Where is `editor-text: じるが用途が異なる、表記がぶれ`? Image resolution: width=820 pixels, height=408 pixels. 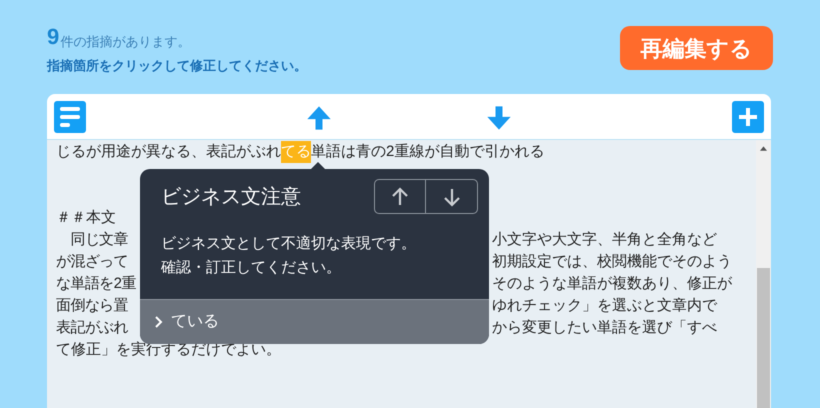
editor-text: じるが用途が異なる、表記がぶれ is located at coordinates (168, 152).